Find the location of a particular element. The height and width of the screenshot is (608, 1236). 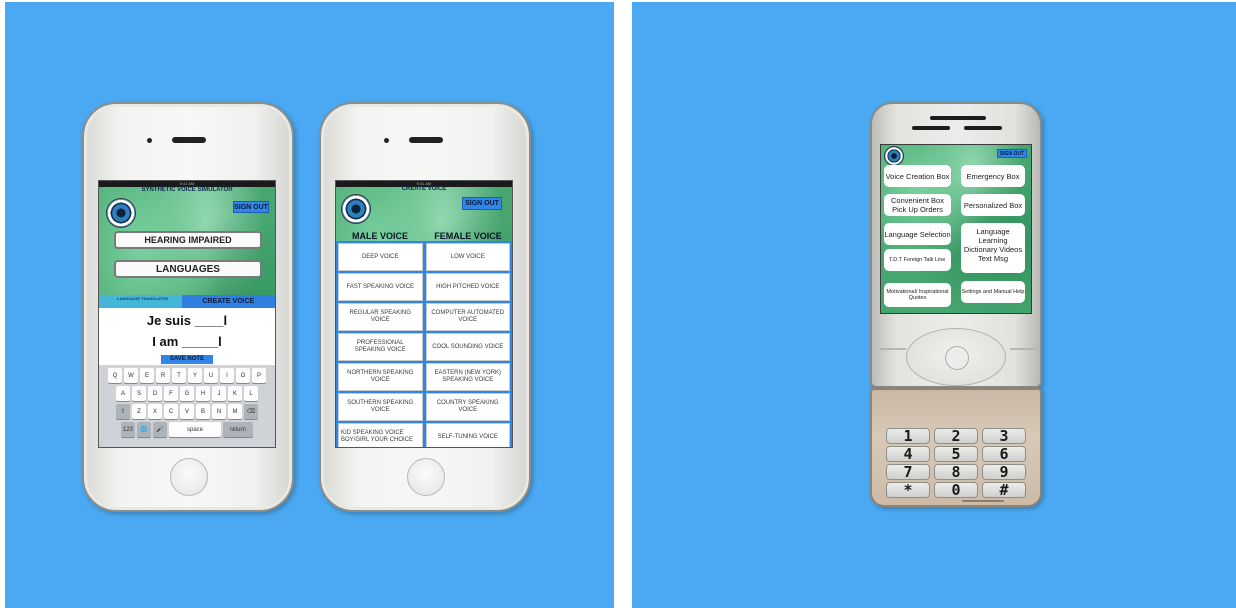

keypad-key: * is located at coordinates (908, 490).